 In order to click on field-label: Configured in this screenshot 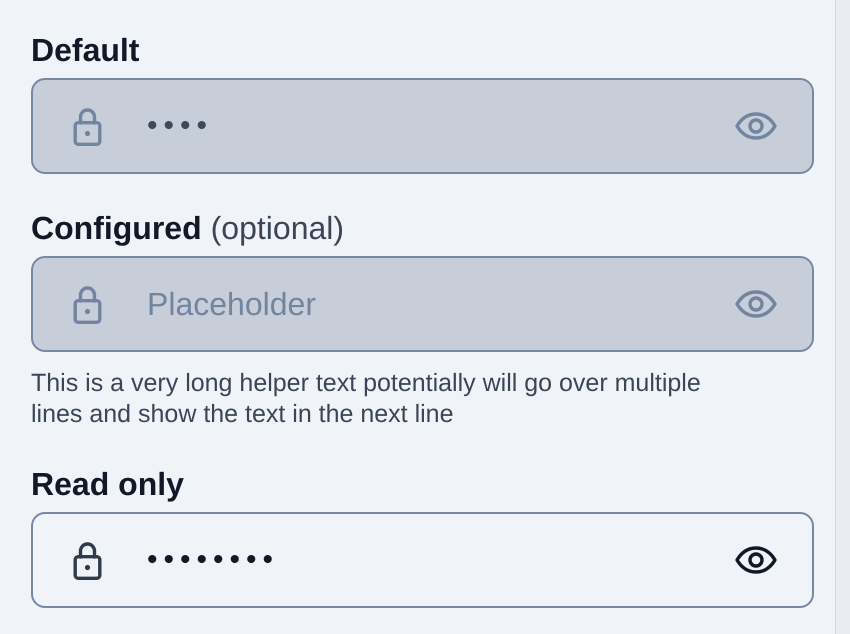, I will do `click(116, 228)`.